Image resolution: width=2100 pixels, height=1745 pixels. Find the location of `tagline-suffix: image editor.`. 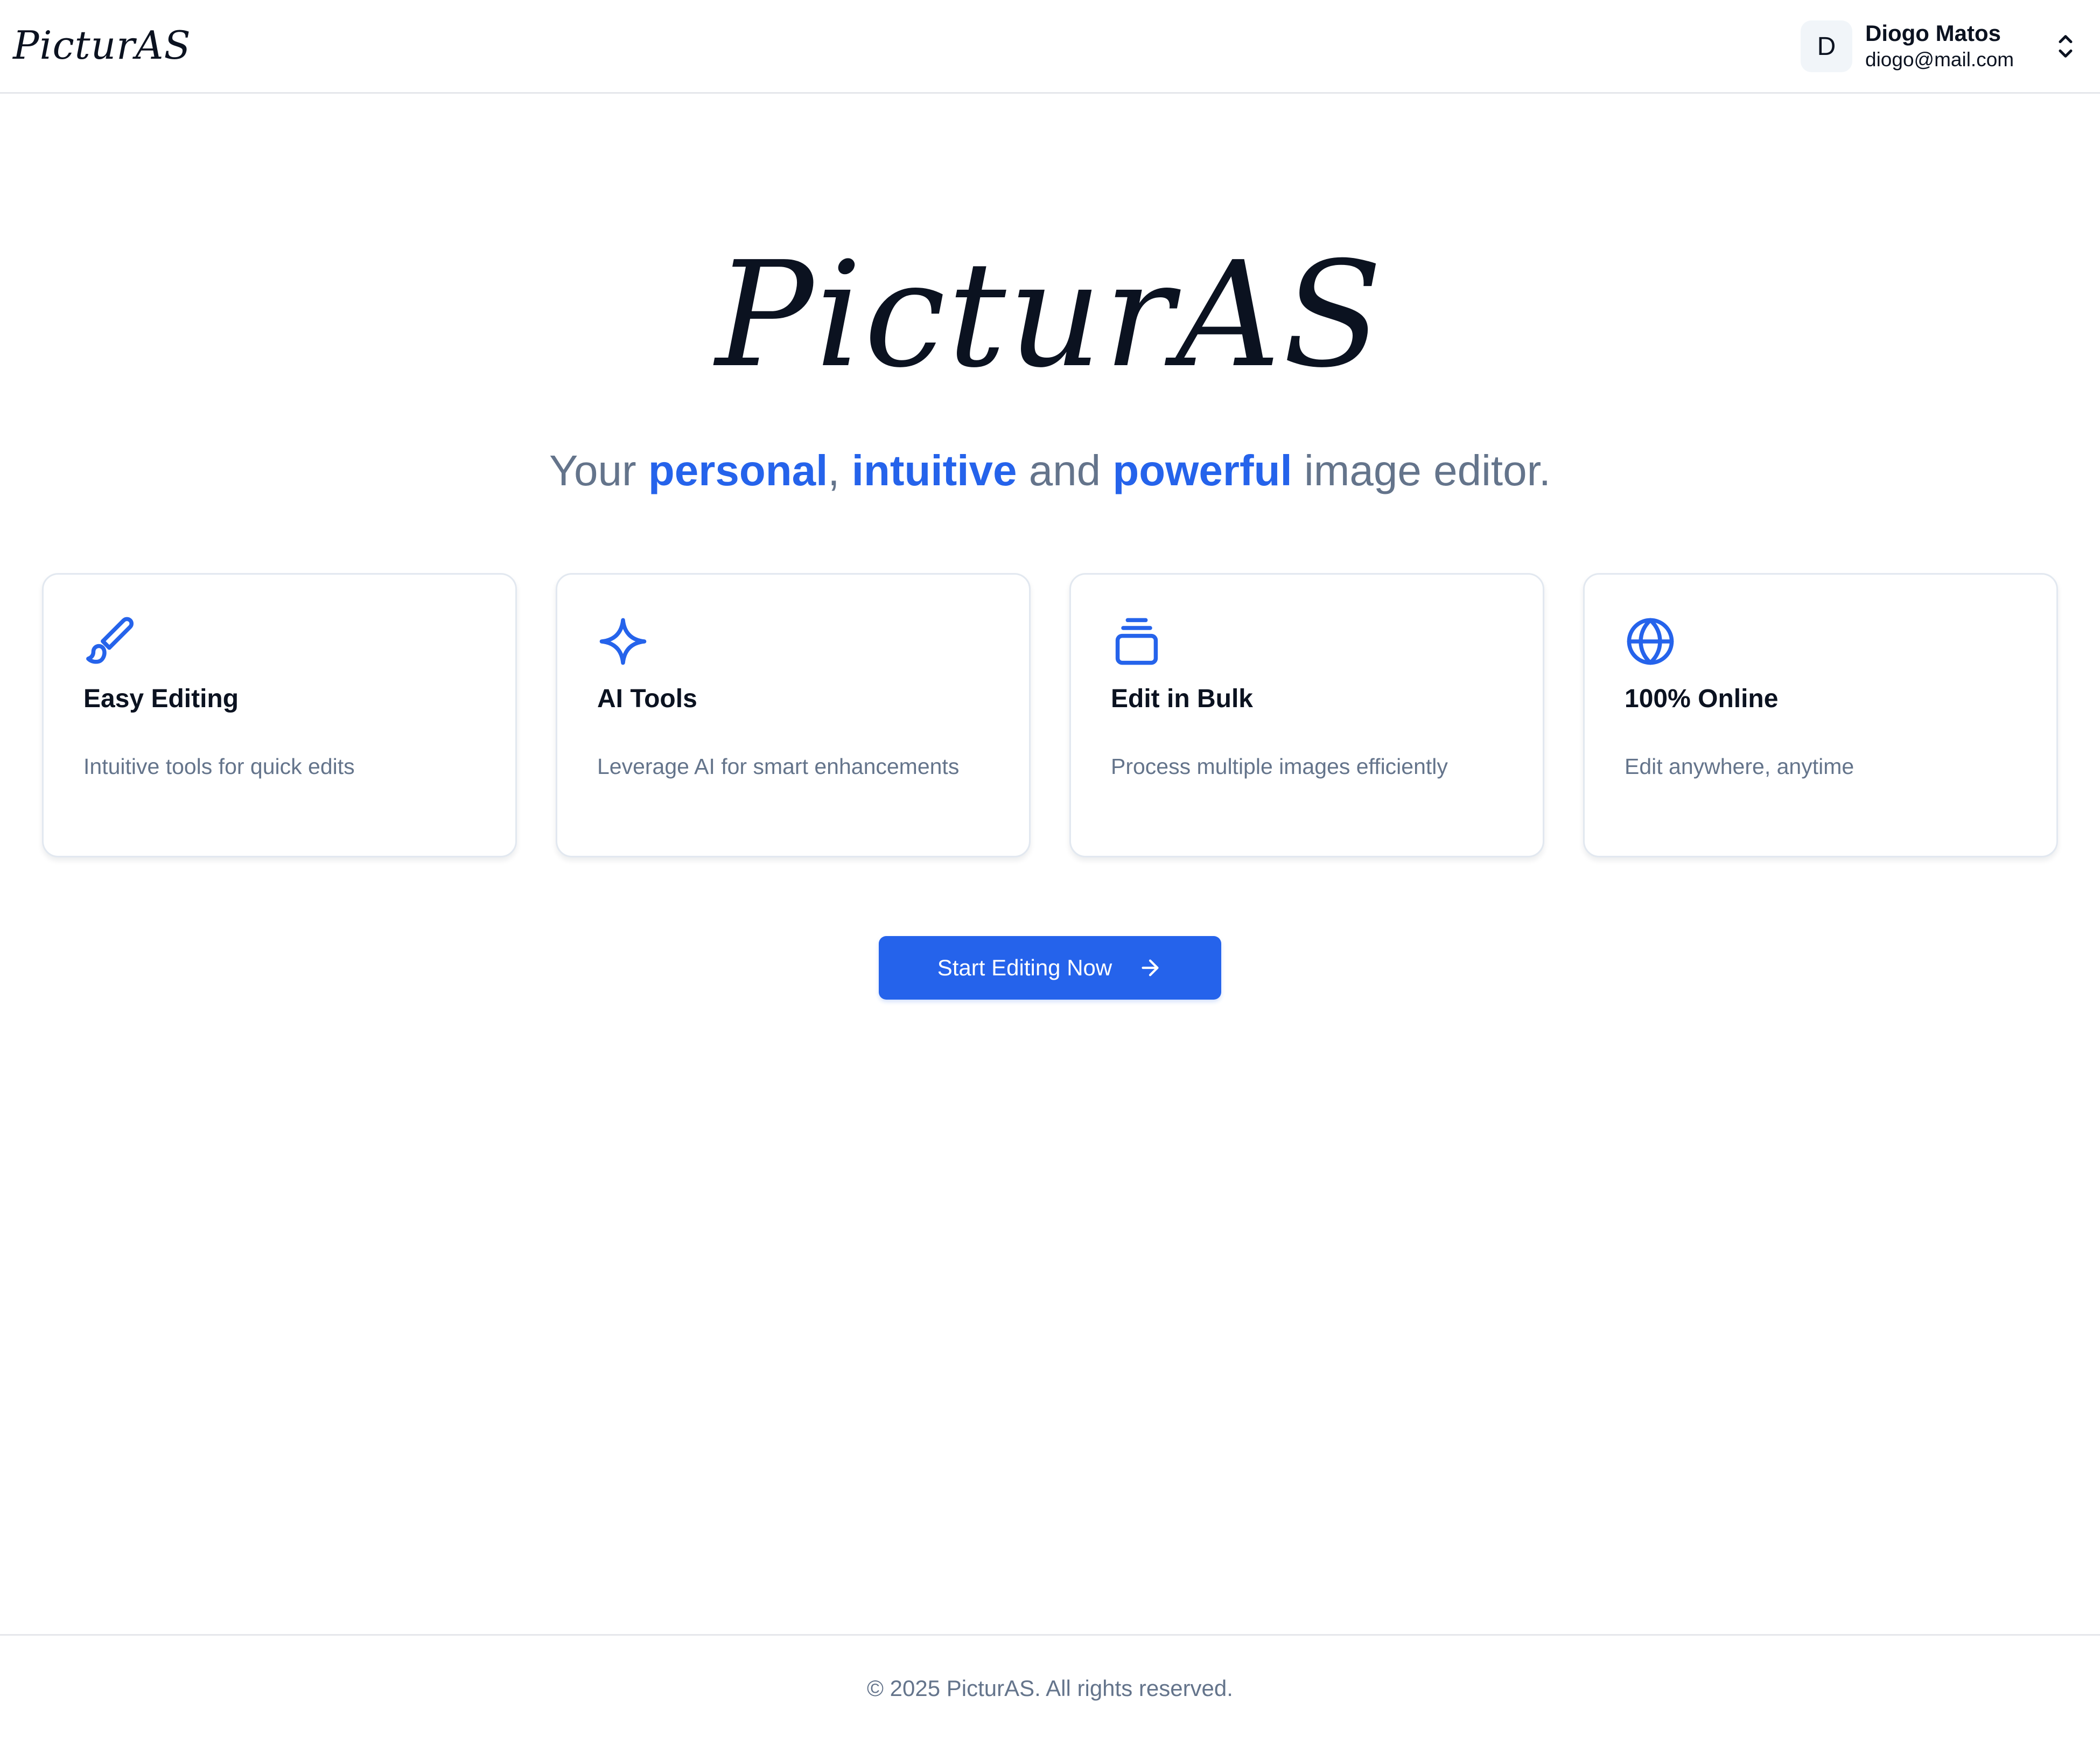

tagline-suffix: image editor. is located at coordinates (1427, 470).